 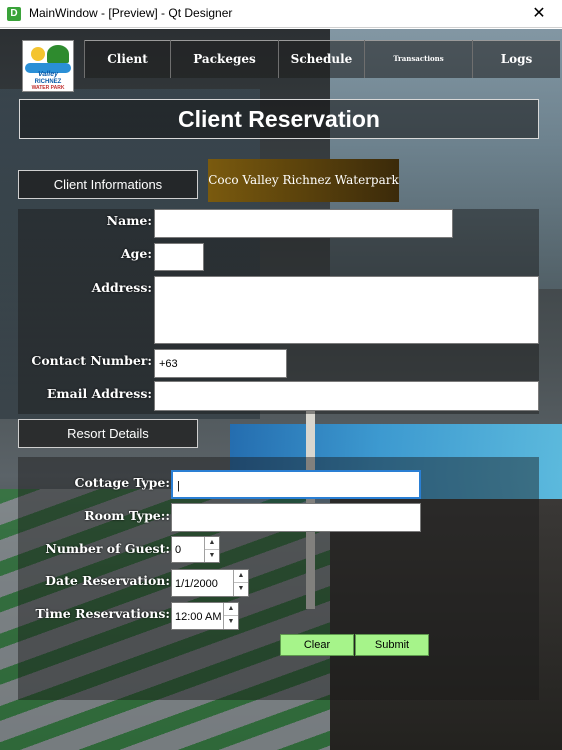 I want to click on date-arrows: ▲ ▼, so click(x=240, y=583).